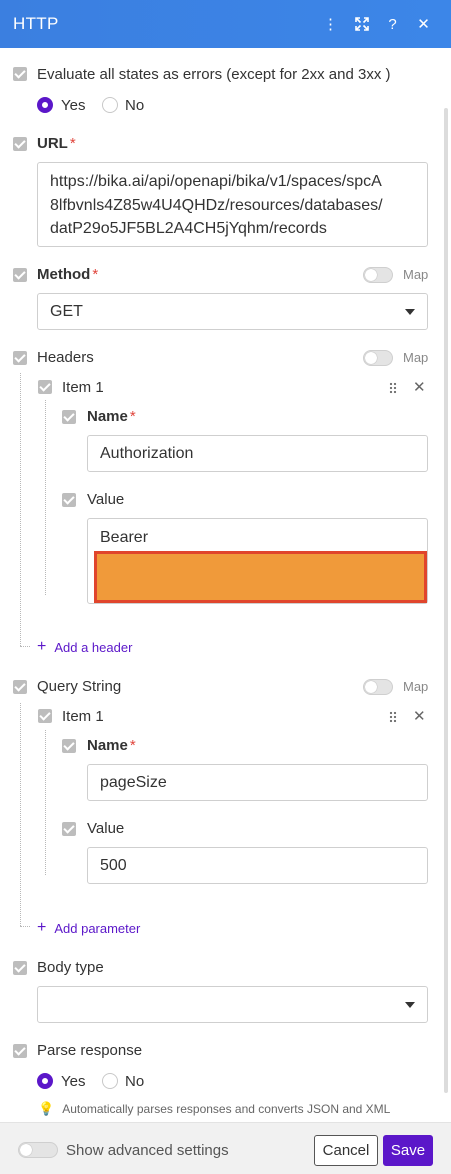  Describe the element at coordinates (111, 416) in the screenshot. I see `header-name-label: Name *` at that location.